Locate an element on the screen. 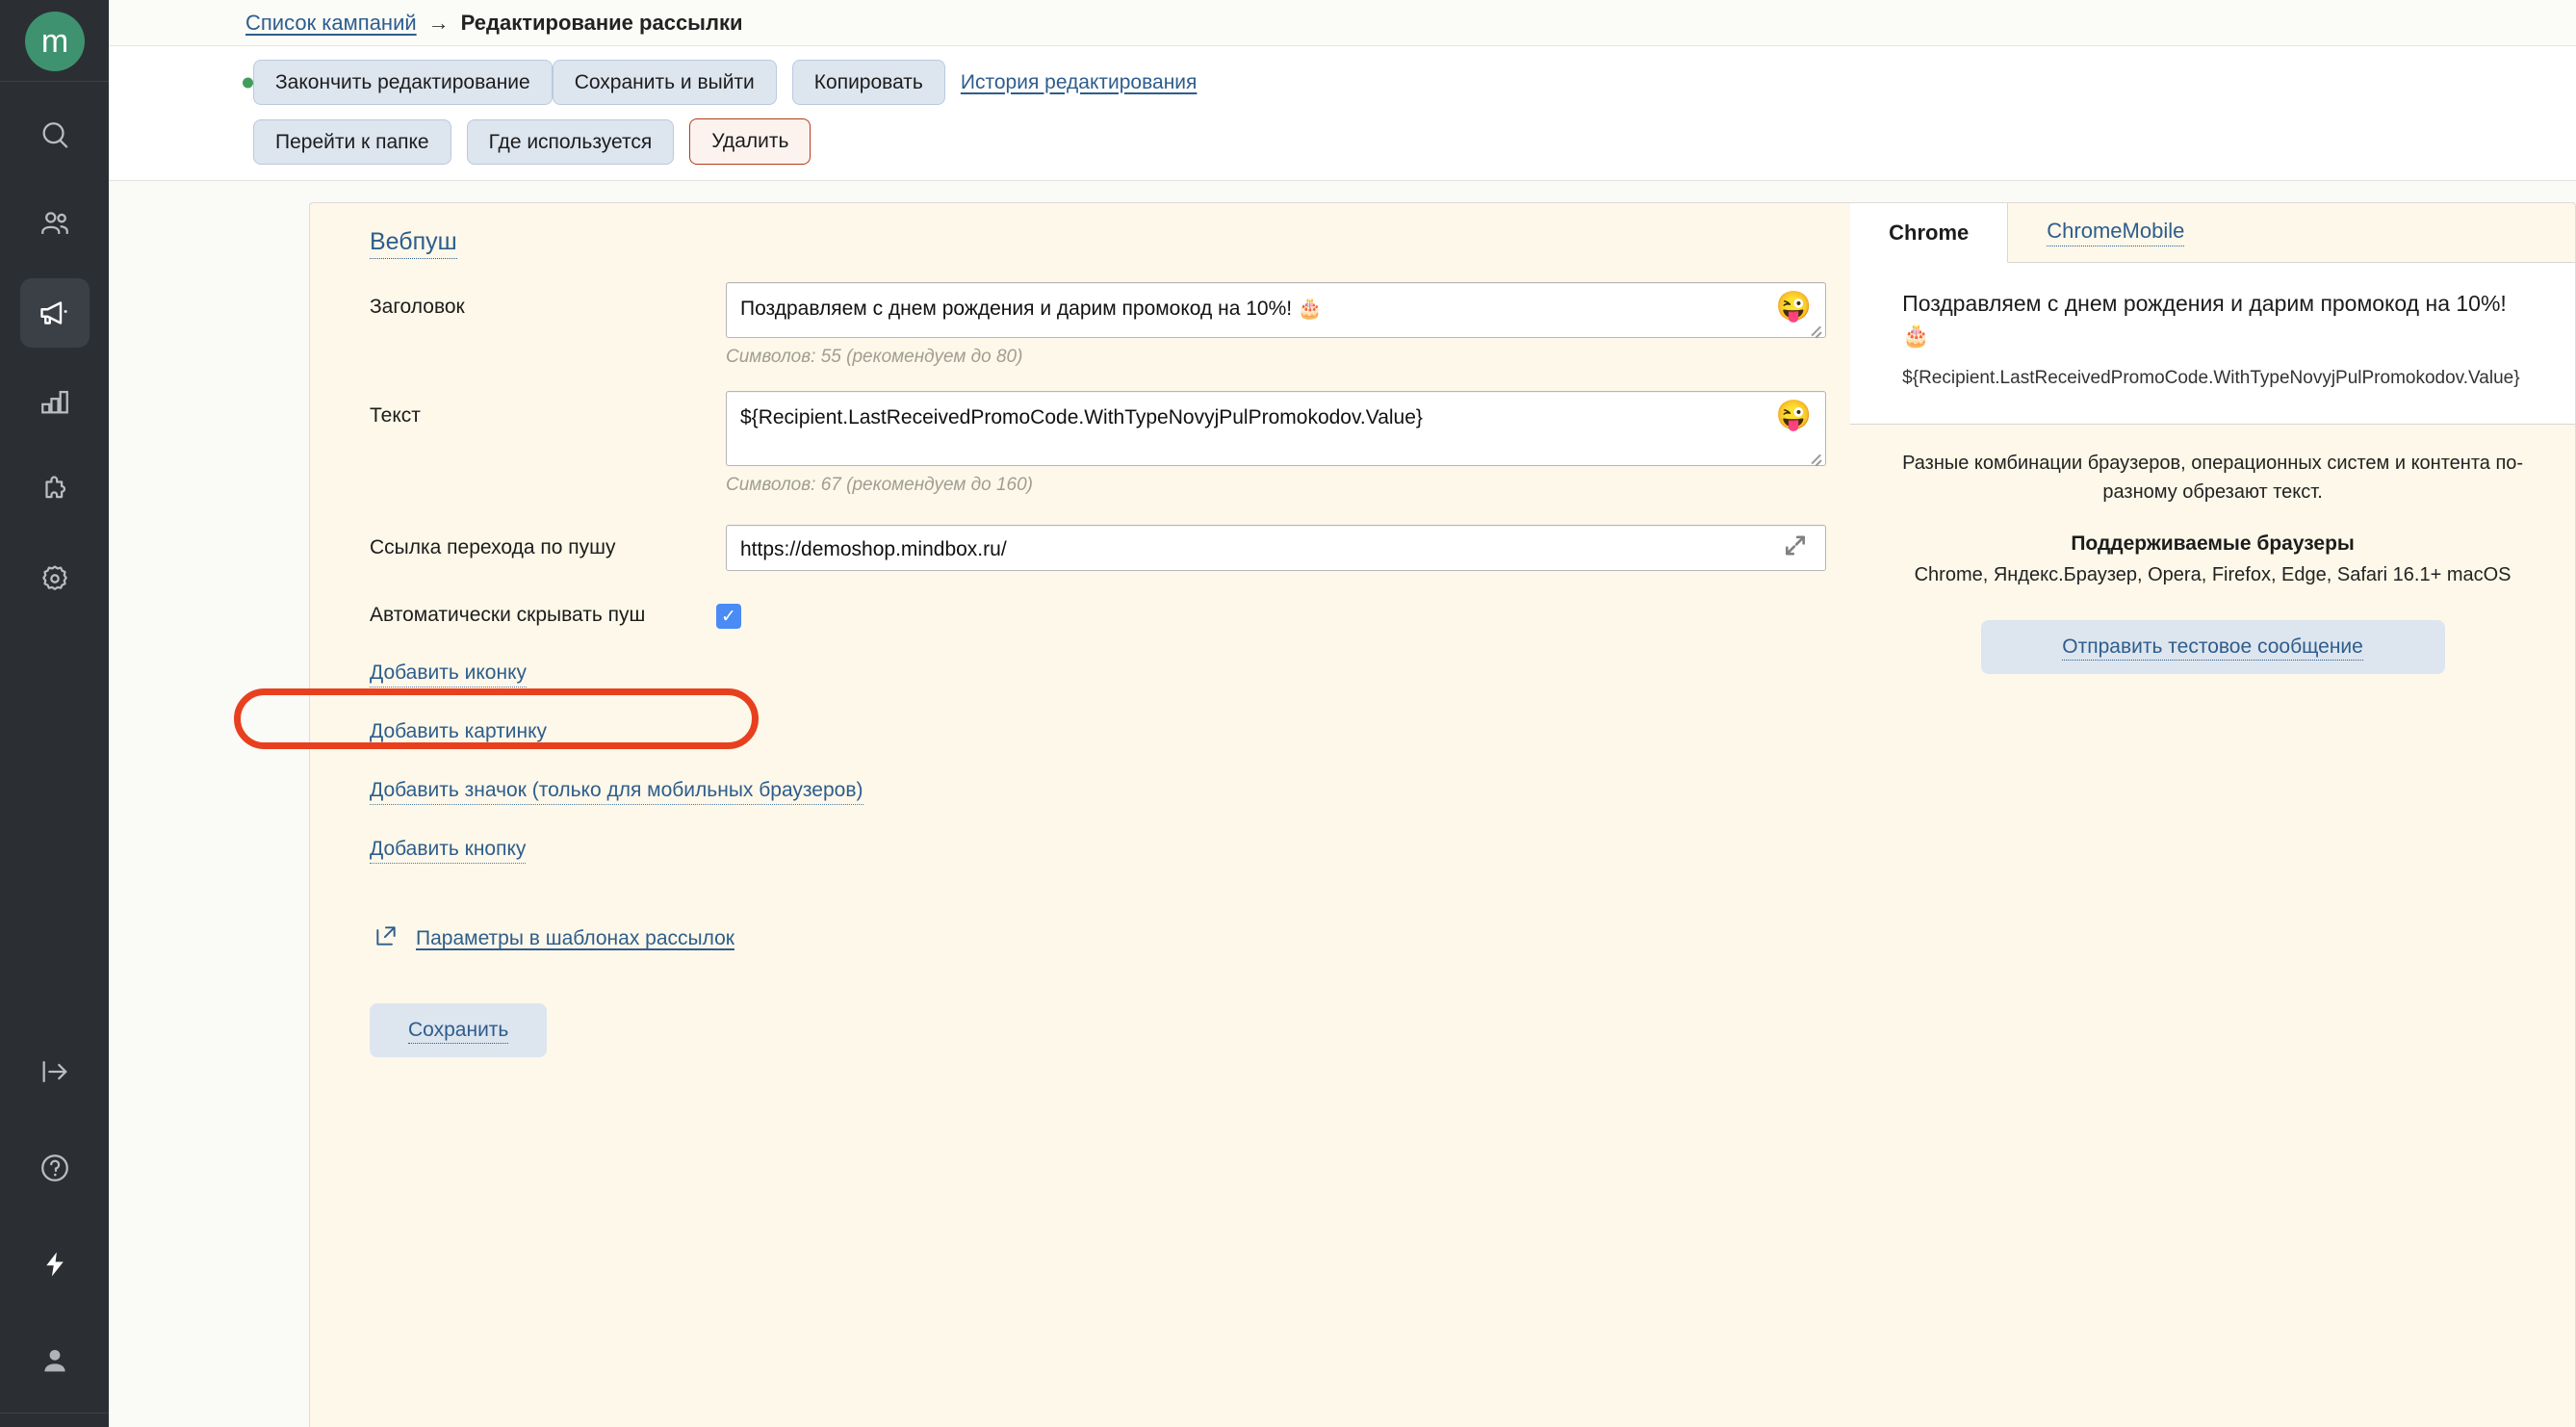  finish-editing-wrap: Закончить редактирование is located at coordinates (398, 83).